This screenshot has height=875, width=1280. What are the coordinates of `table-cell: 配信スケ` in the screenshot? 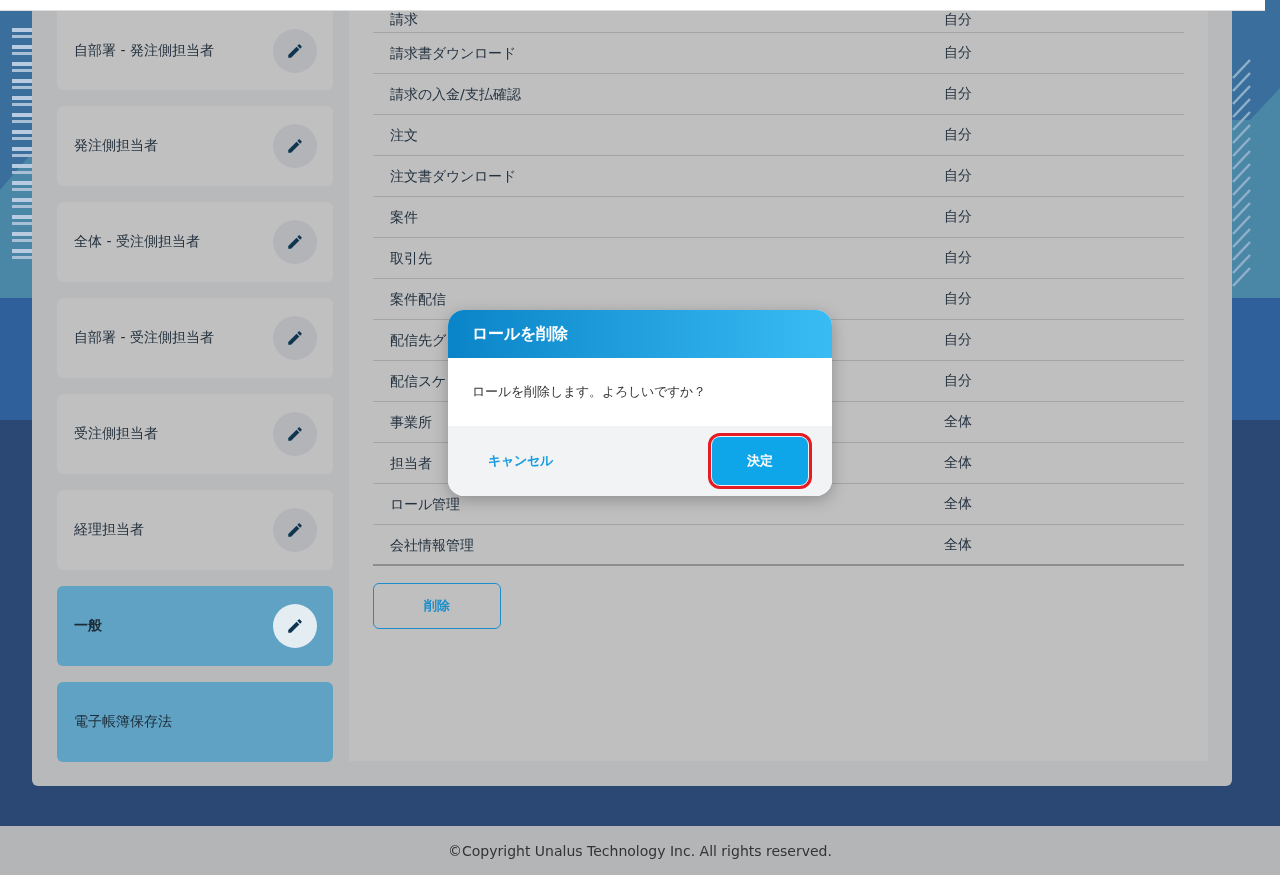 It's located at (418, 381).